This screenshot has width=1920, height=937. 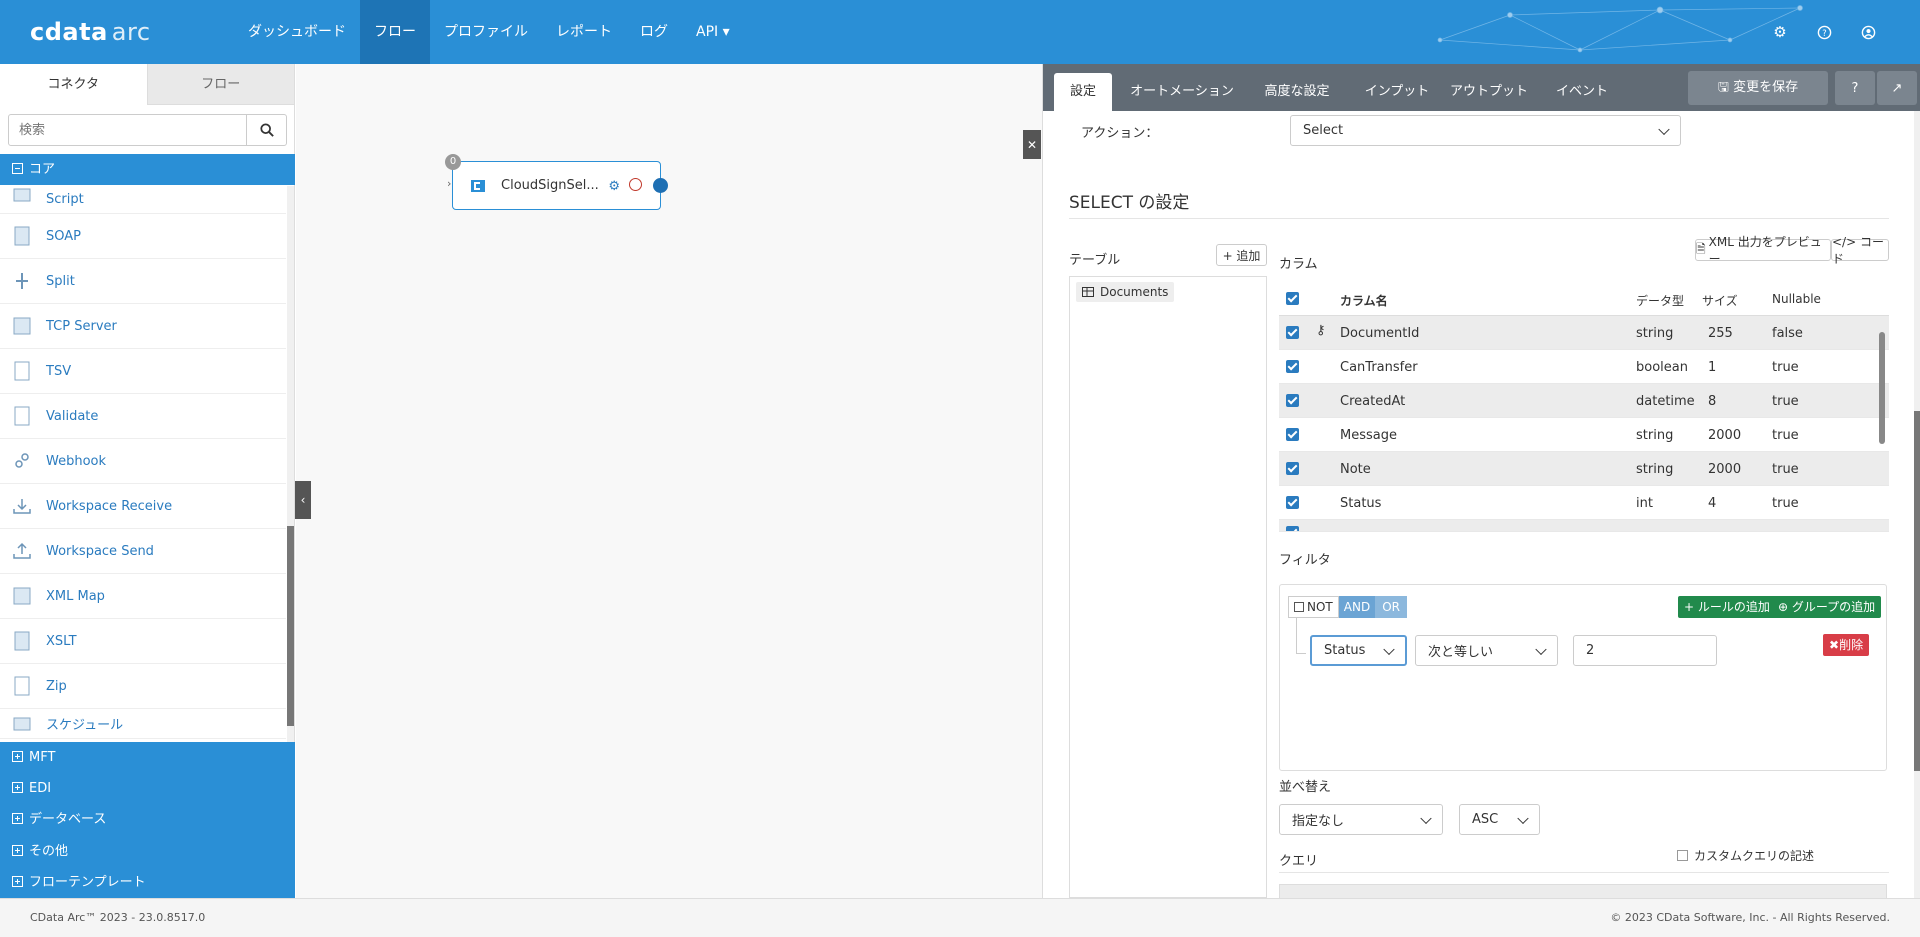 I want to click on nav-api: API ▾, so click(x=713, y=32).